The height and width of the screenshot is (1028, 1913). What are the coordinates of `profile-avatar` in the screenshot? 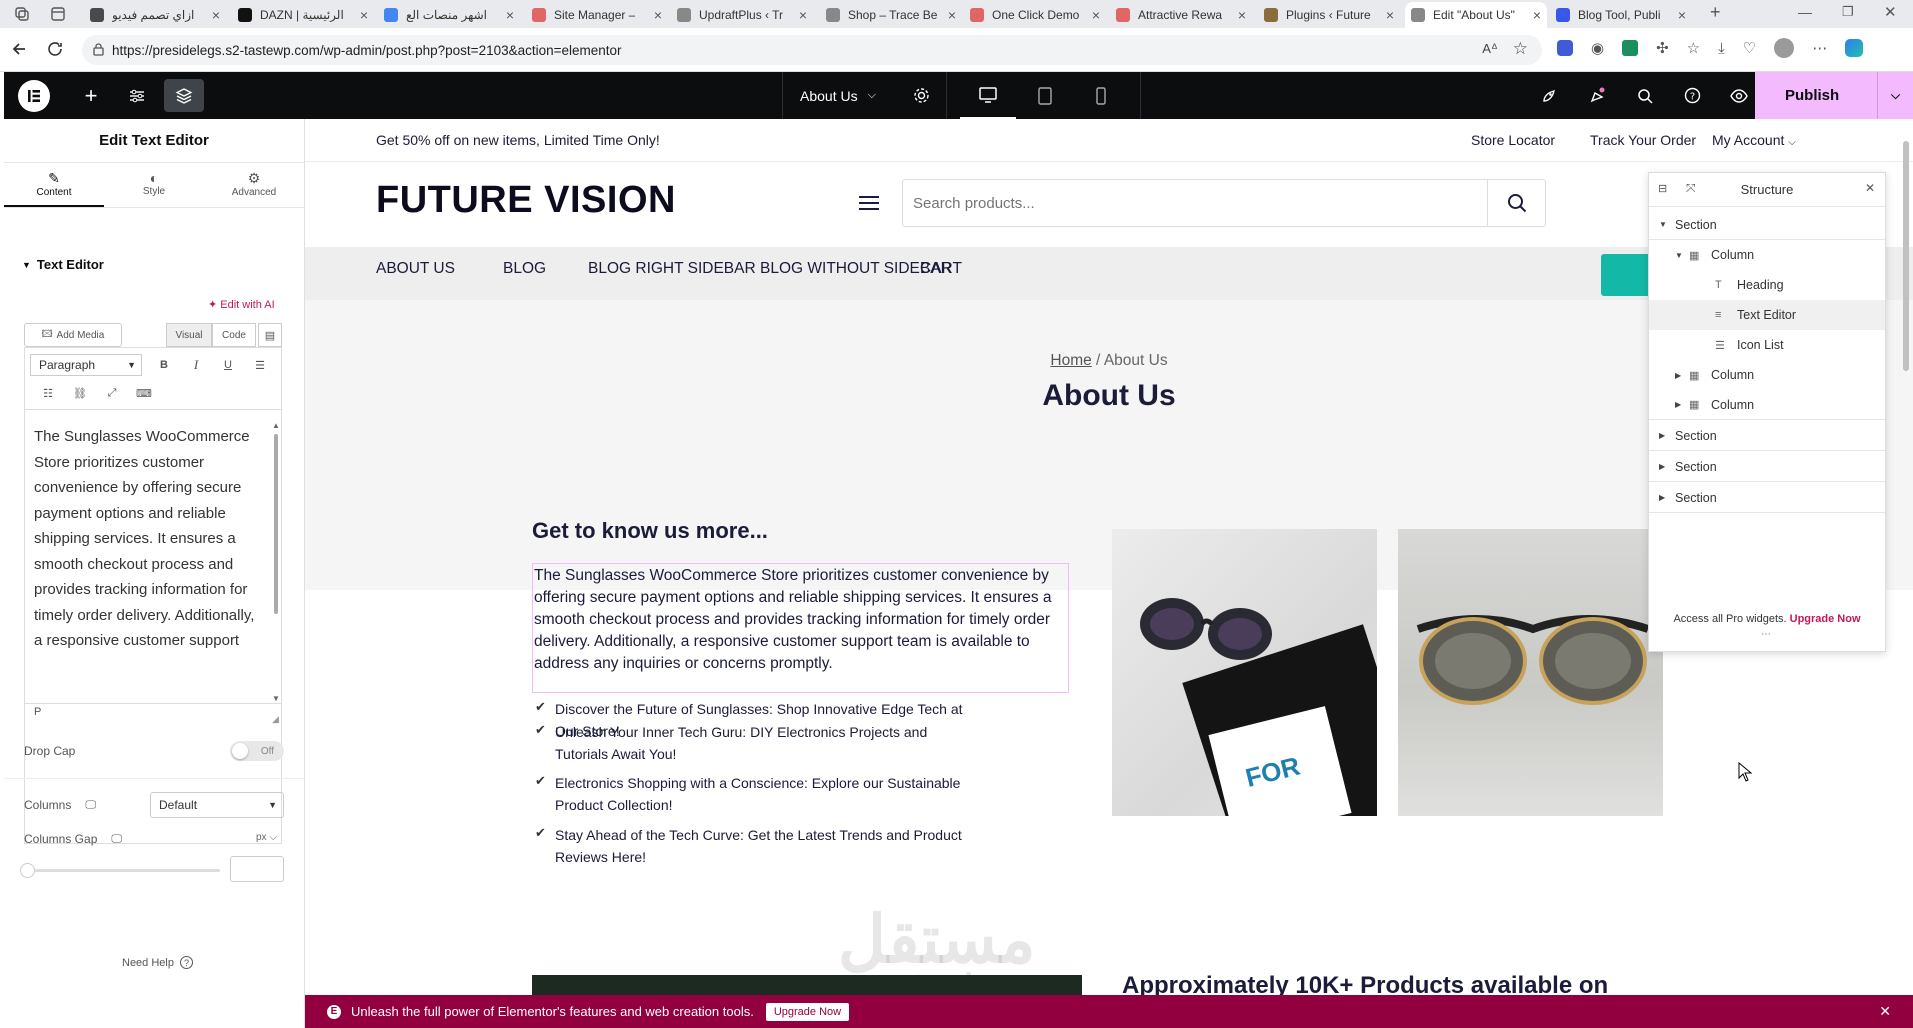 It's located at (1784, 48).